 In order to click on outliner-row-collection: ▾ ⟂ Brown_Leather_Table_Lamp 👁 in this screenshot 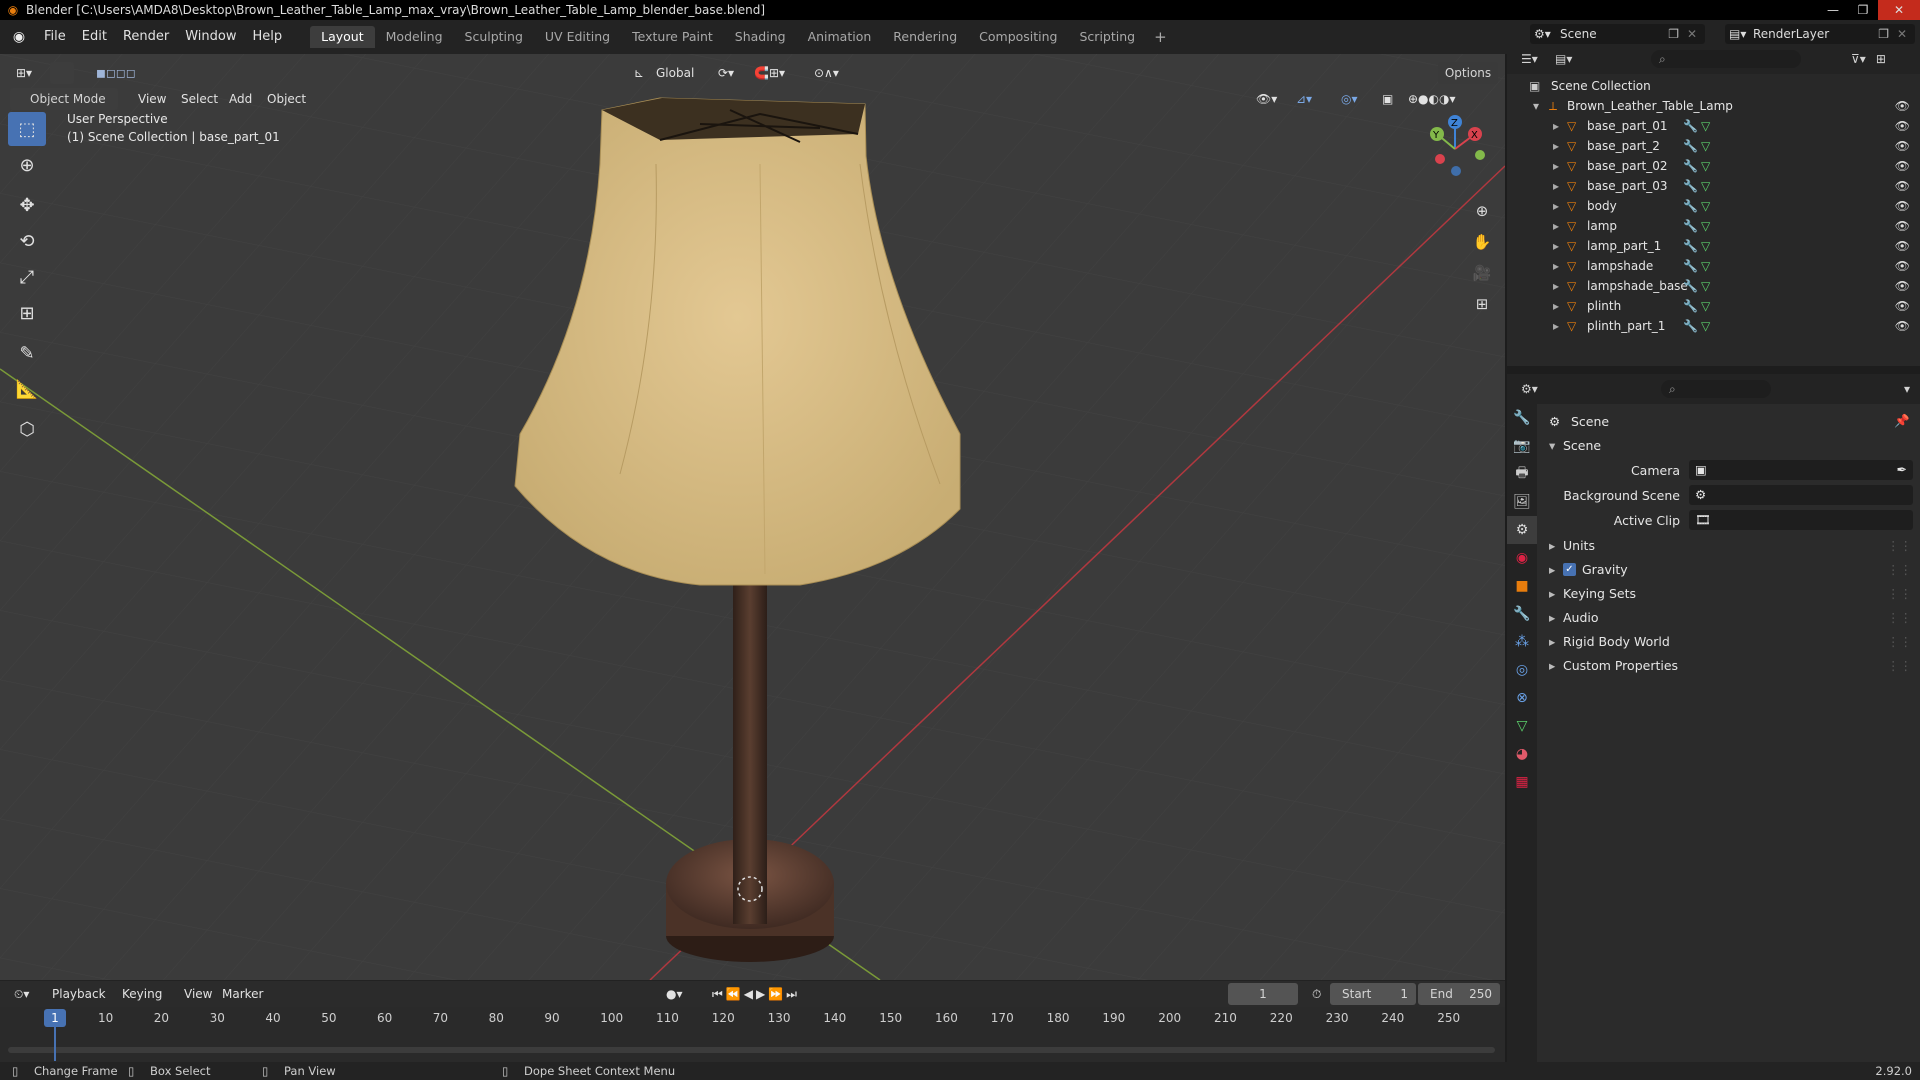, I will do `click(1713, 106)`.